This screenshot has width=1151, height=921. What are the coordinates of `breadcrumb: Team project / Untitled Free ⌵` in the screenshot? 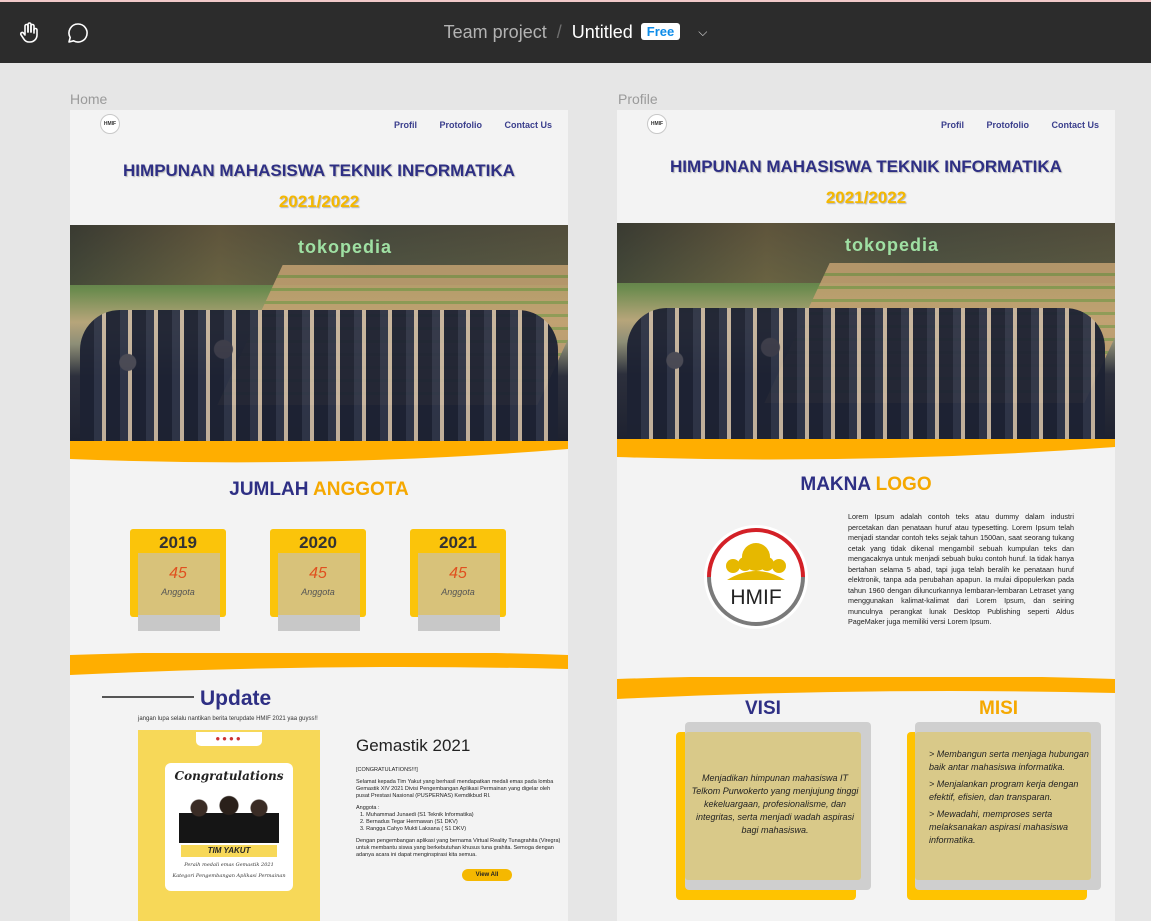 It's located at (575, 32).